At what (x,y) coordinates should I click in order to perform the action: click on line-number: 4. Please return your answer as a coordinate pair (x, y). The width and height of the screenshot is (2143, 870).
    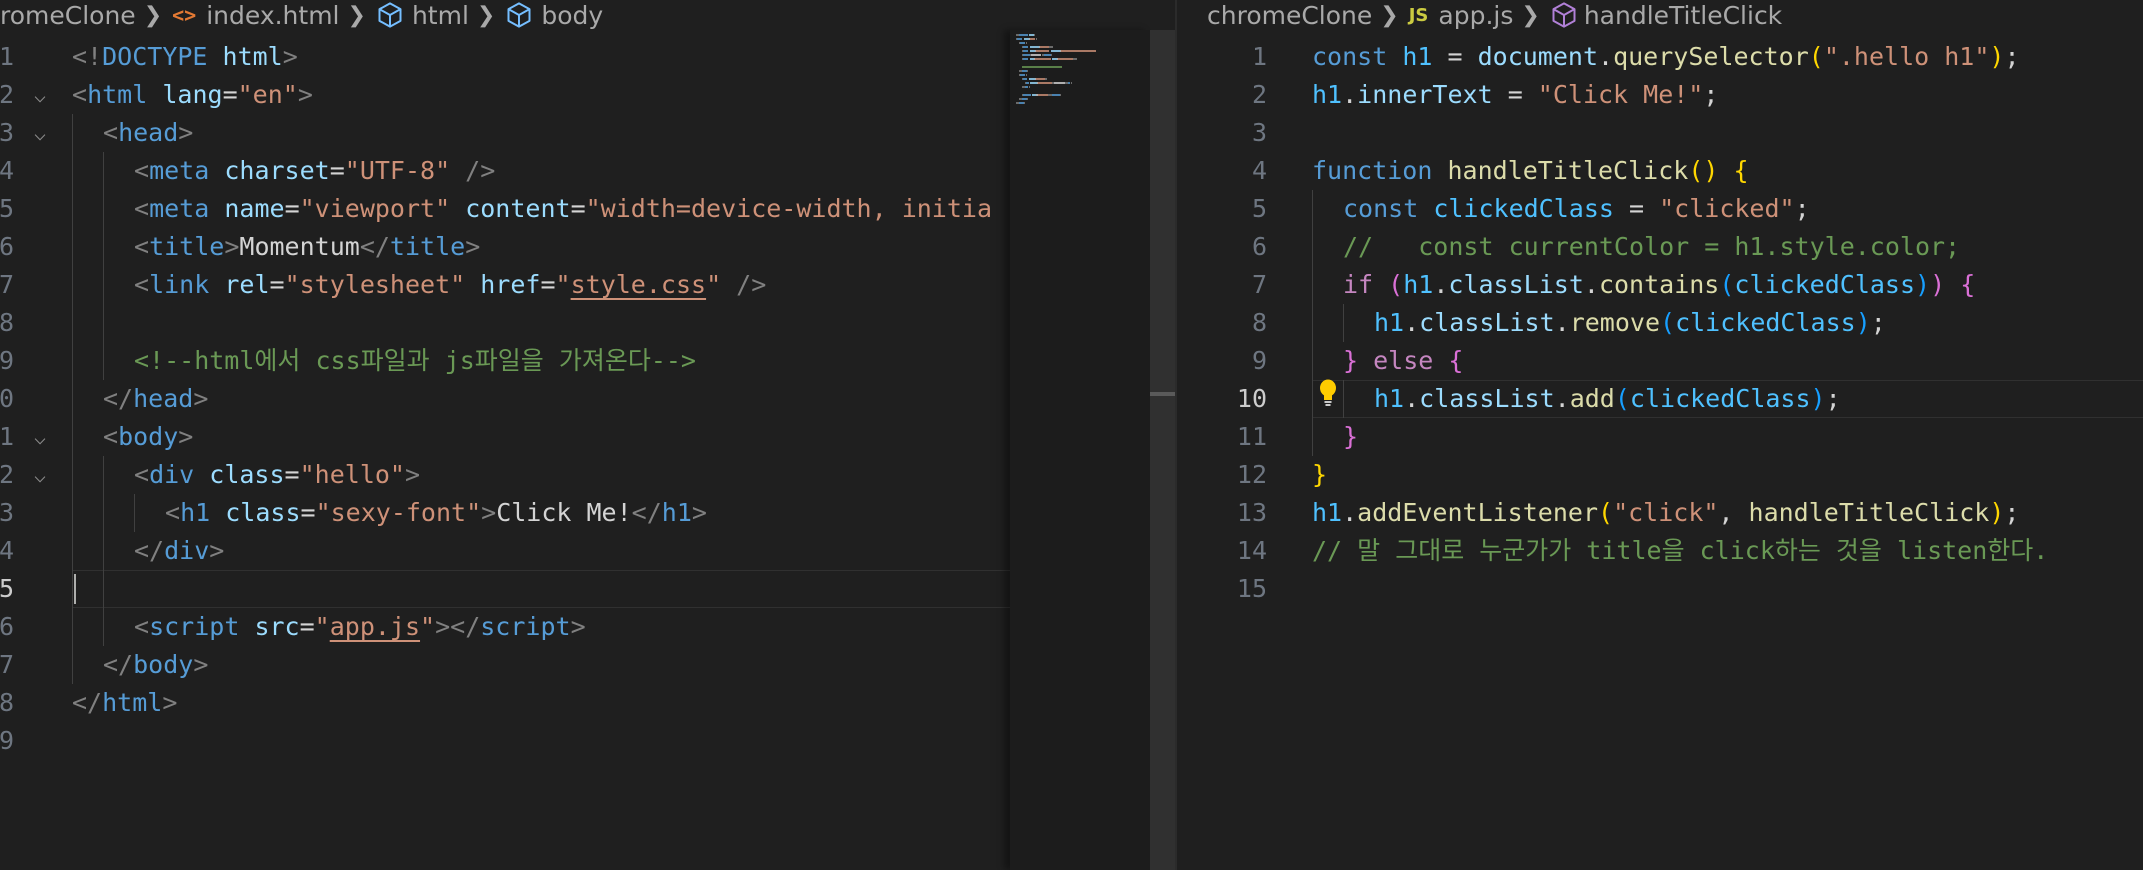
    Looking at the image, I should click on (7, 170).